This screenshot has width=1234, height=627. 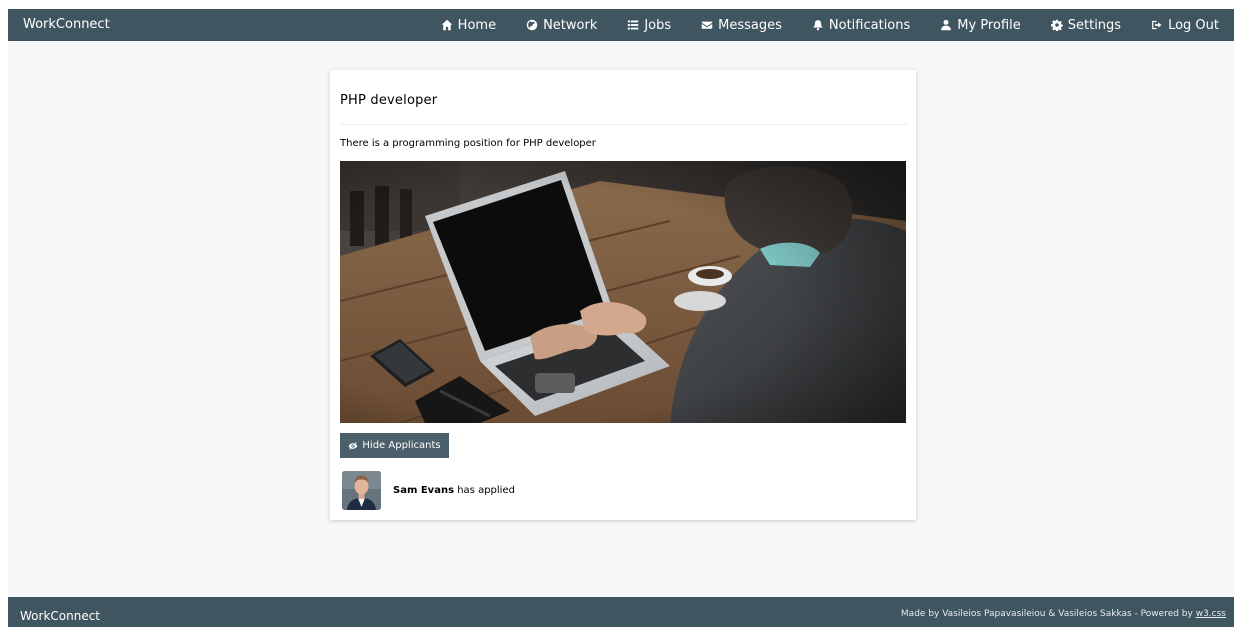 What do you see at coordinates (401, 445) in the screenshot?
I see `hide-applicants-label: Hide Applicants` at bounding box center [401, 445].